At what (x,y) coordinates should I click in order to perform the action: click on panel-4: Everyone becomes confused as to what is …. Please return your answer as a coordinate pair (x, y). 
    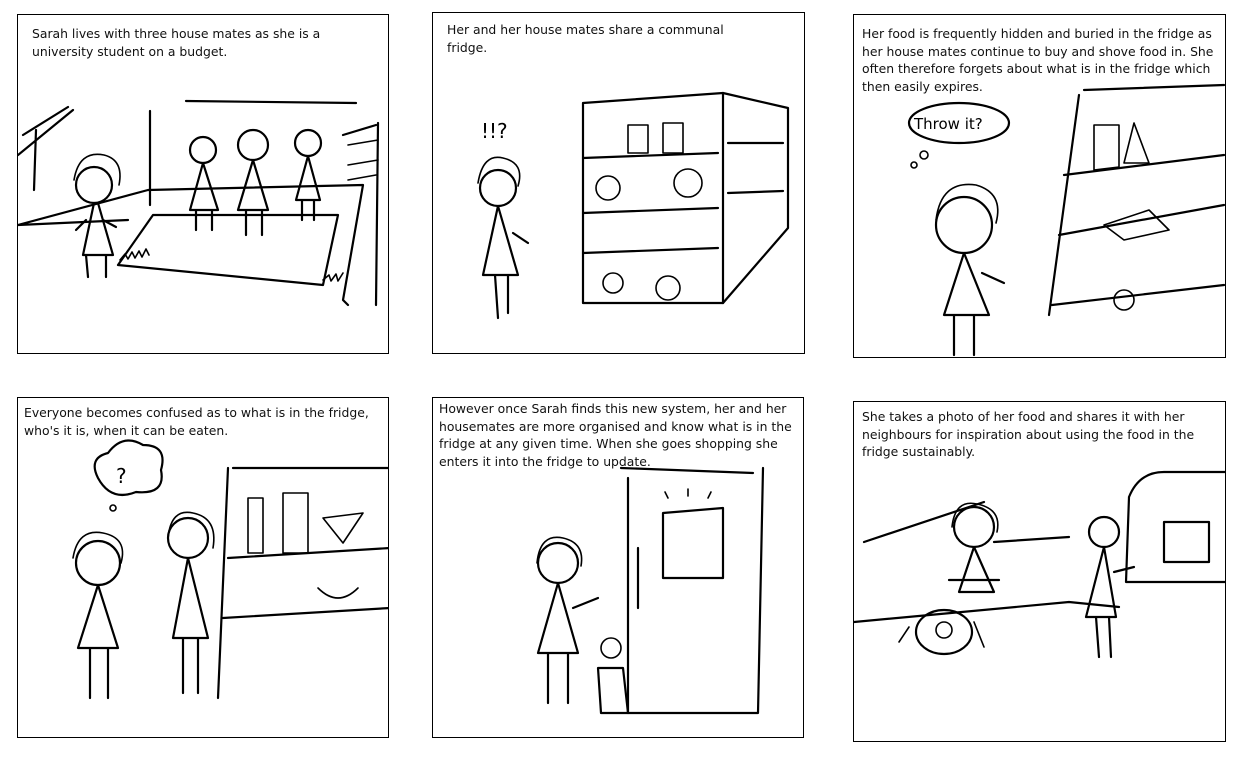
    Looking at the image, I should click on (203, 567).